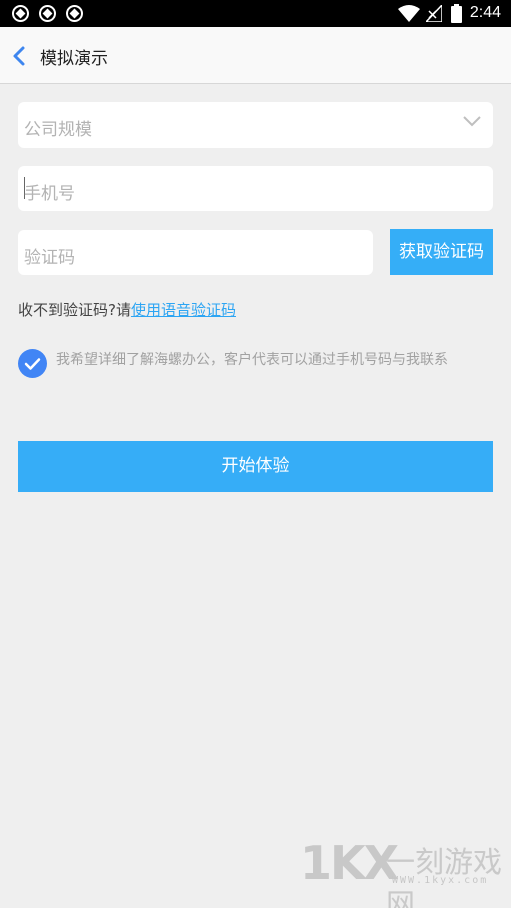 The height and width of the screenshot is (908, 511). What do you see at coordinates (349, 863) in the screenshot?
I see `watermark-logo: 1KX` at bounding box center [349, 863].